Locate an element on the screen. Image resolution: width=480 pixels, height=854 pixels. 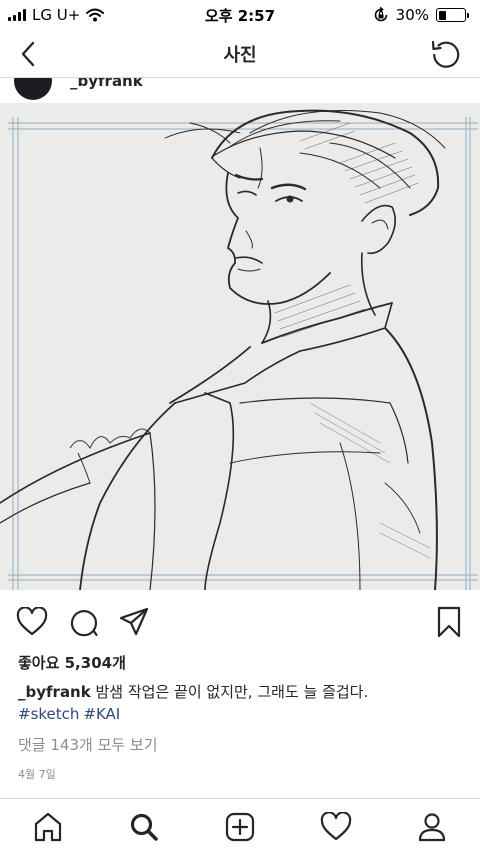
tab-profile is located at coordinates (432, 827).